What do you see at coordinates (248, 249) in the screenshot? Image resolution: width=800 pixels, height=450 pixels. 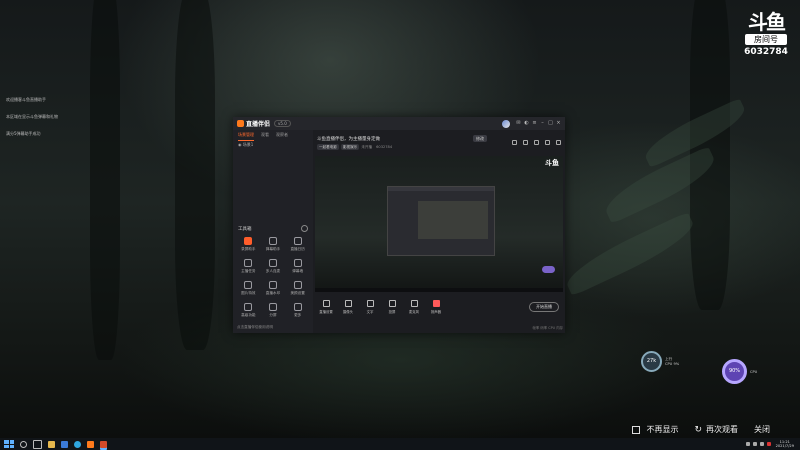 I see `tool-label: 录屏助手` at bounding box center [248, 249].